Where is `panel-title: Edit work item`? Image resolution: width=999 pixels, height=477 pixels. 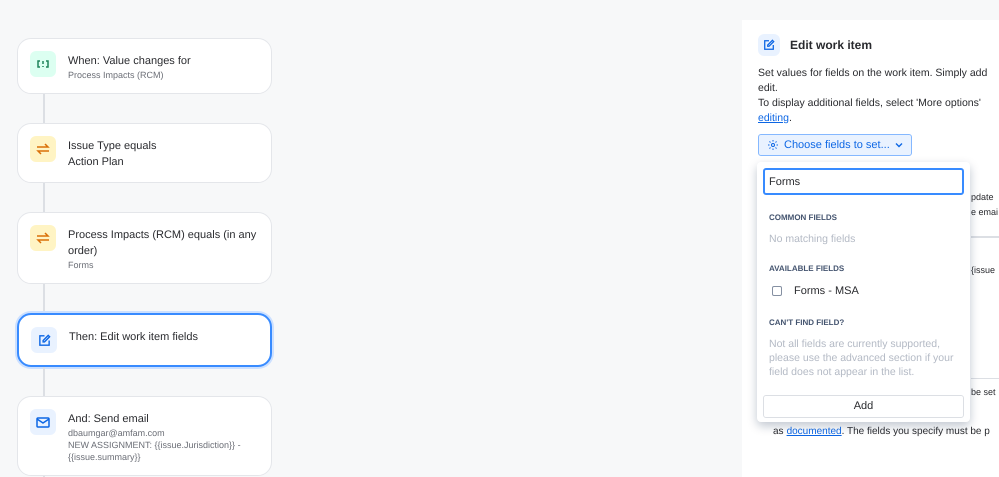 panel-title: Edit work item is located at coordinates (831, 45).